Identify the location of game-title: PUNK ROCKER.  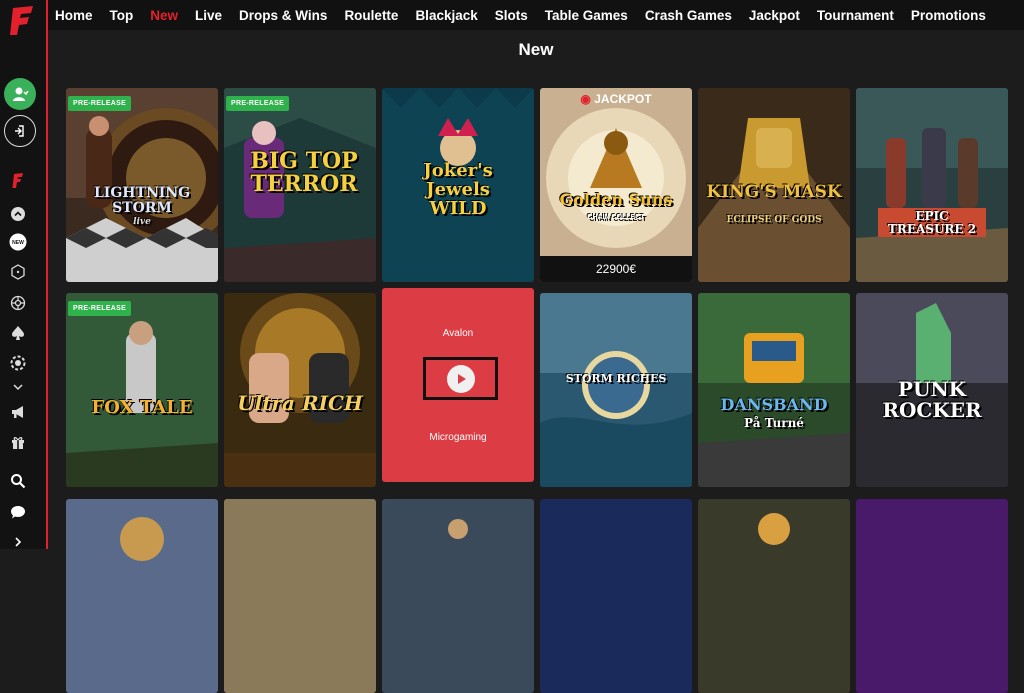
(932, 399).